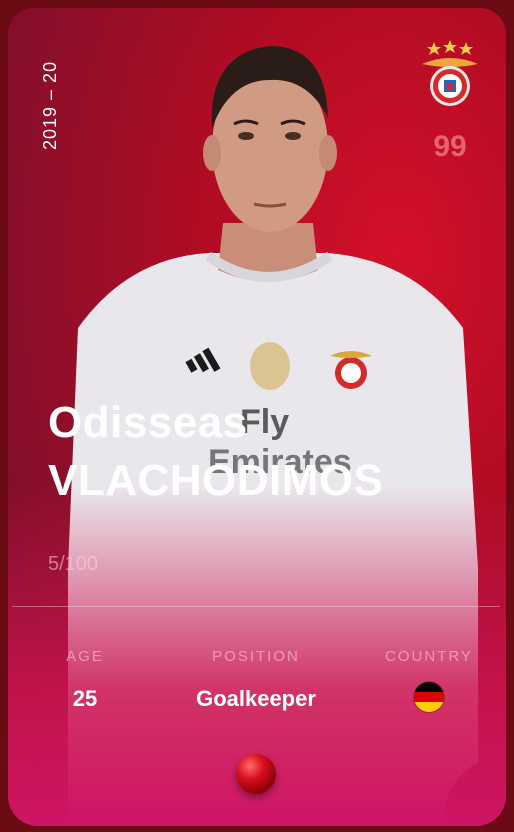  What do you see at coordinates (429, 697) in the screenshot?
I see `germany-flag-icon` at bounding box center [429, 697].